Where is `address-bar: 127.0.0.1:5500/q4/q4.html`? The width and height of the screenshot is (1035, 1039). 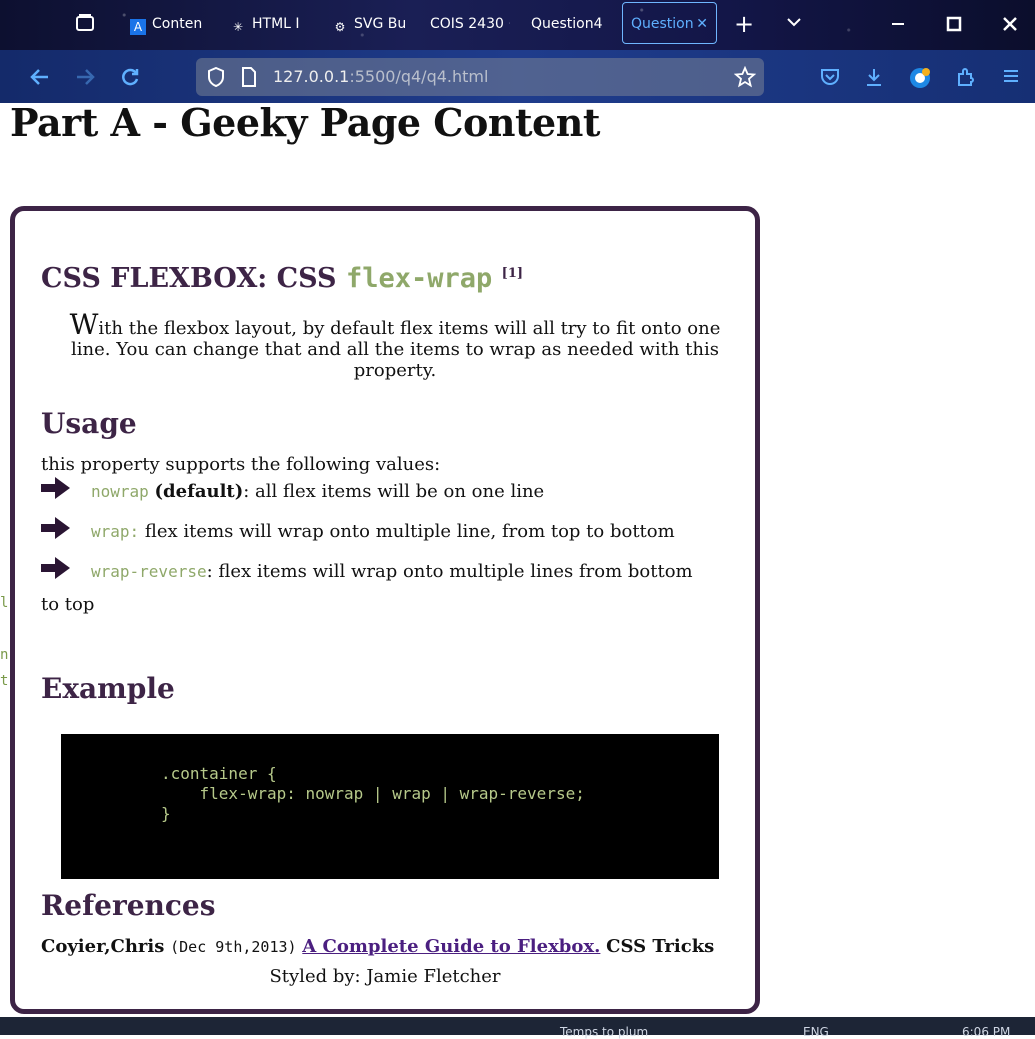
address-bar: 127.0.0.1:5500/q4/q4.html is located at coordinates (480, 77).